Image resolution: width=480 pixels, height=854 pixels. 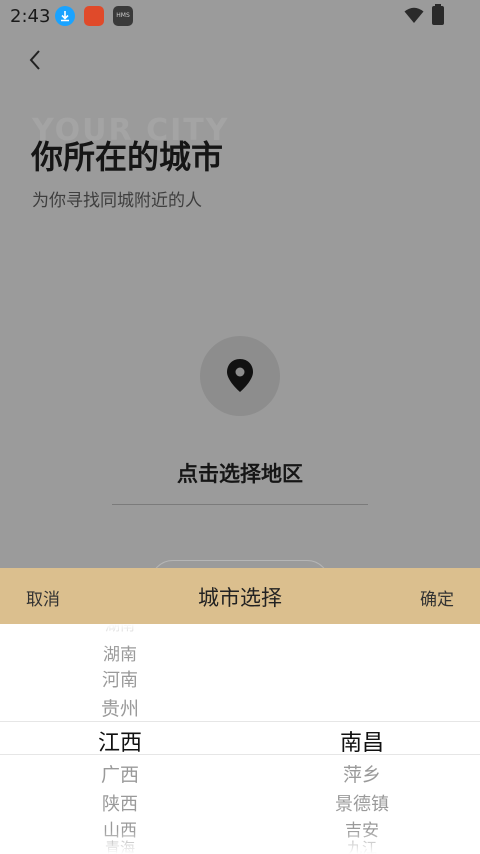 I want to click on wifi-icon, so click(x=414, y=15).